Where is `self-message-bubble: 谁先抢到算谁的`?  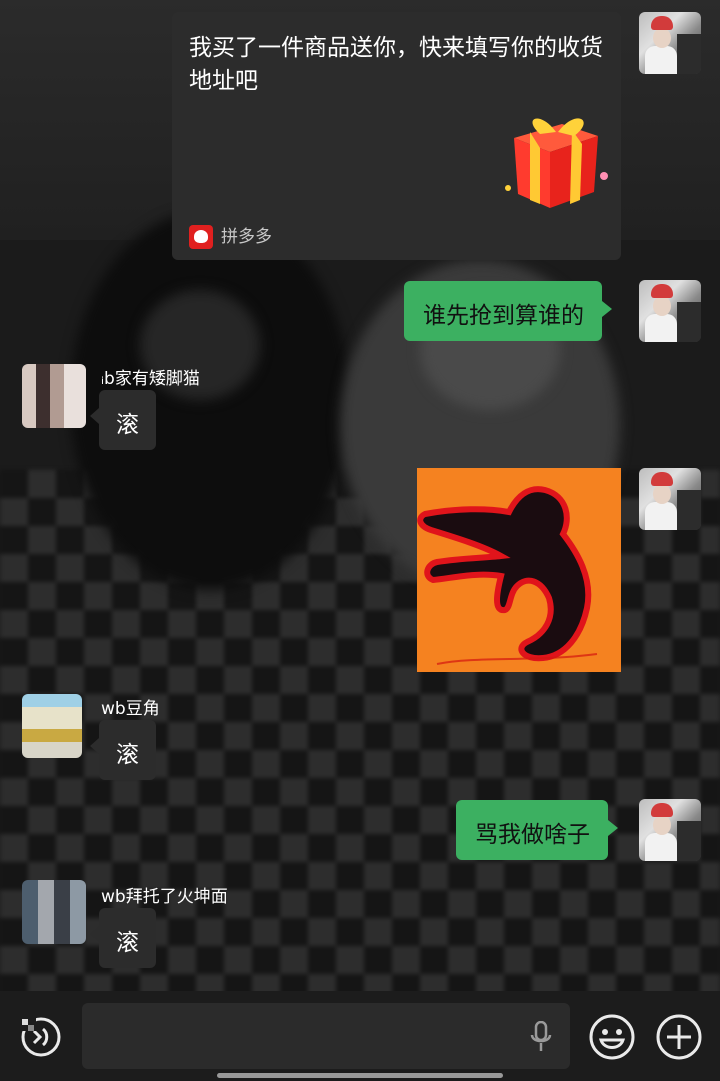
self-message-bubble: 谁先抢到算谁的 is located at coordinates (508, 311).